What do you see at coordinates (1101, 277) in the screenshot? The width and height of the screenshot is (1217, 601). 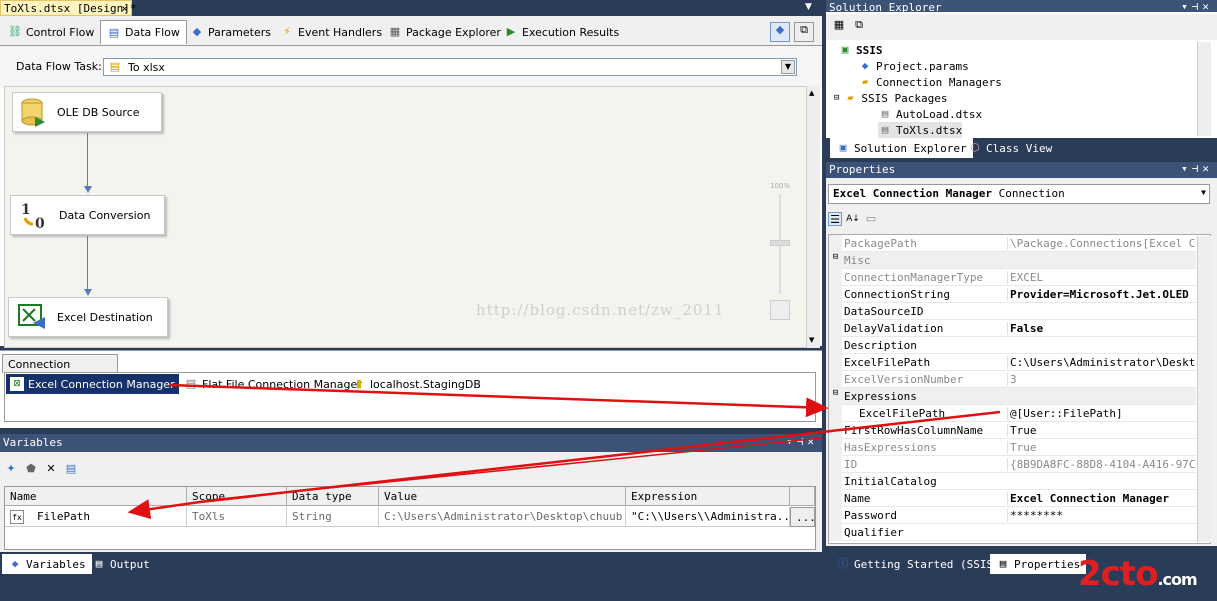 I see `property-value: EXCEL` at bounding box center [1101, 277].